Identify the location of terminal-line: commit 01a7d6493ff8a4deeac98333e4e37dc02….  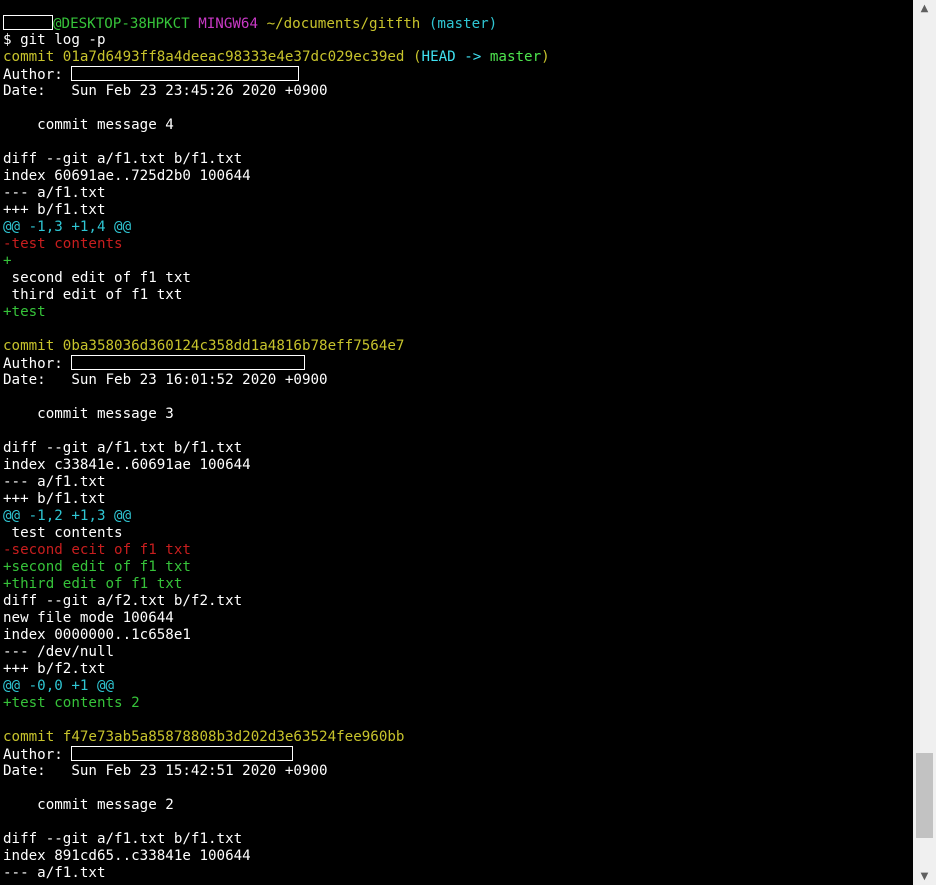
(276, 57).